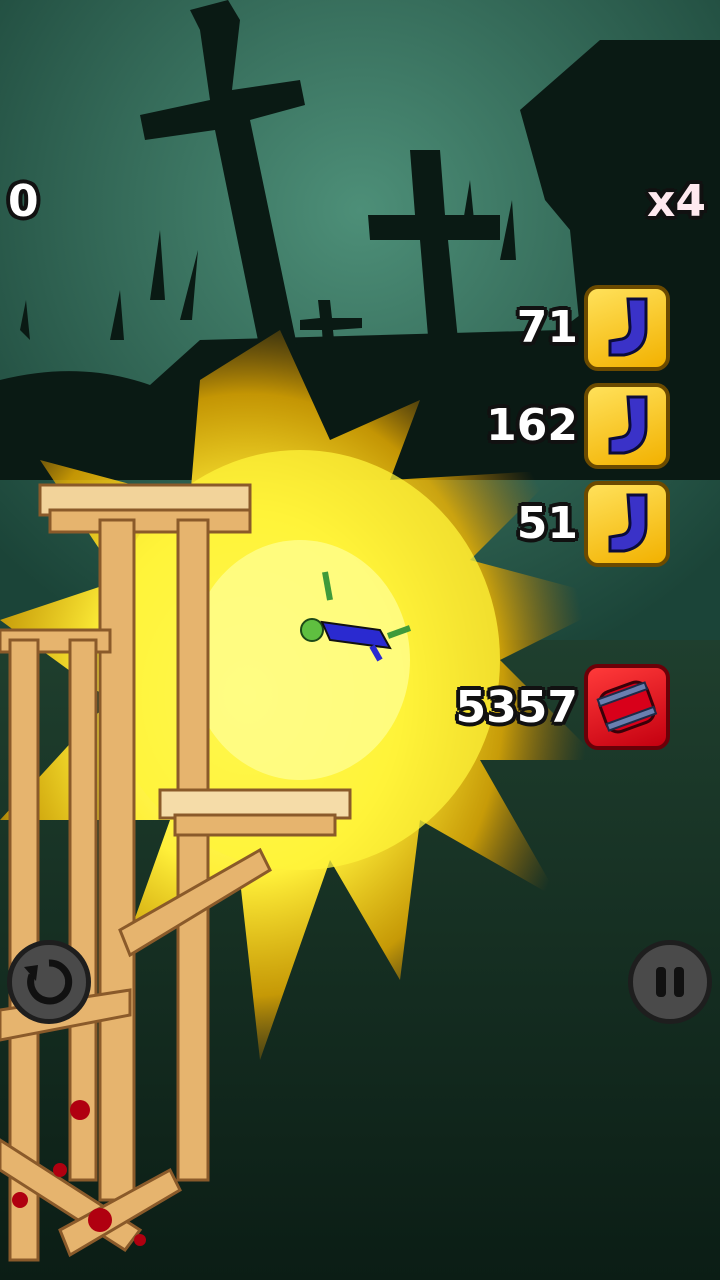 Image resolution: width=720 pixels, height=1280 pixels. I want to click on restart-icon, so click(48, 982).